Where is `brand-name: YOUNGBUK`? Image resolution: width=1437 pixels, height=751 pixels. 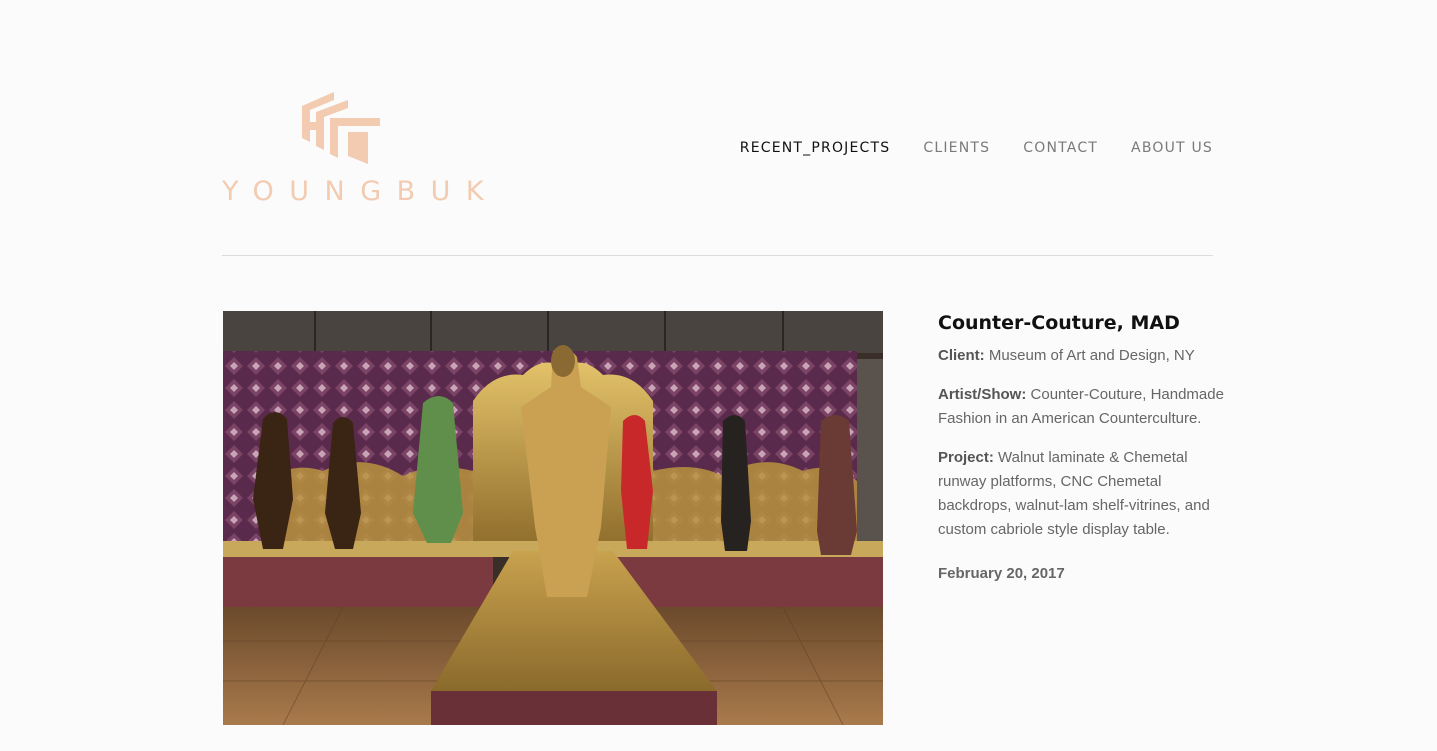
brand-name: YOUNGBUK is located at coordinates (361, 191).